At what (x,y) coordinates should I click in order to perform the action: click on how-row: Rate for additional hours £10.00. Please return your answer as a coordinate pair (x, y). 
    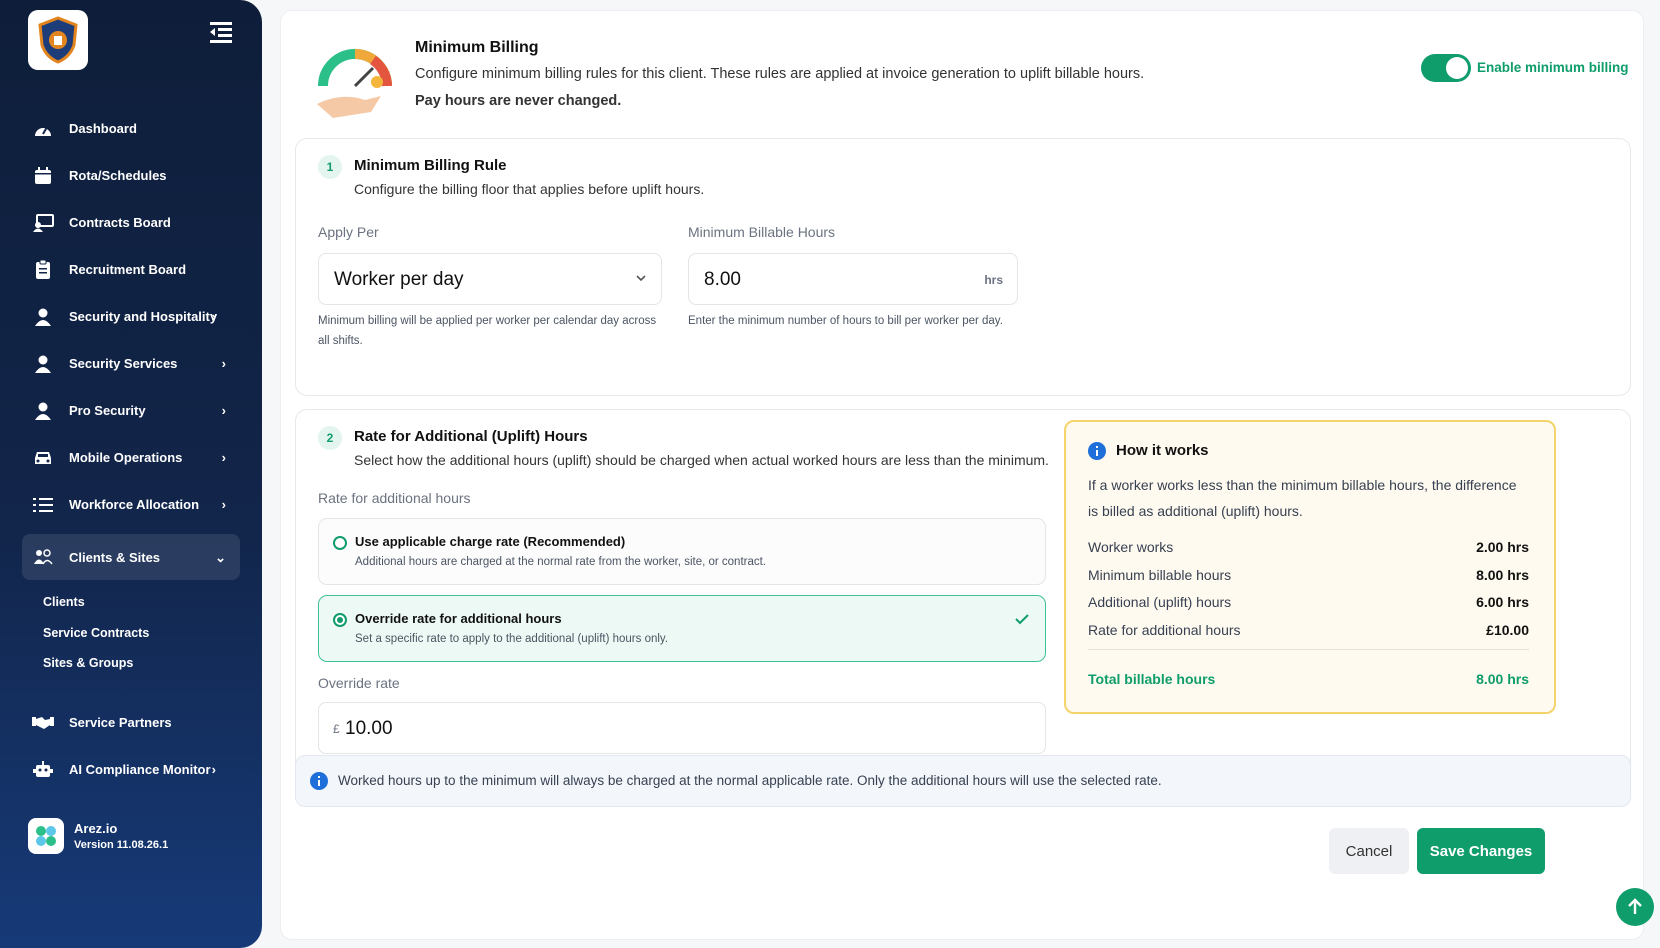
    Looking at the image, I should click on (1308, 632).